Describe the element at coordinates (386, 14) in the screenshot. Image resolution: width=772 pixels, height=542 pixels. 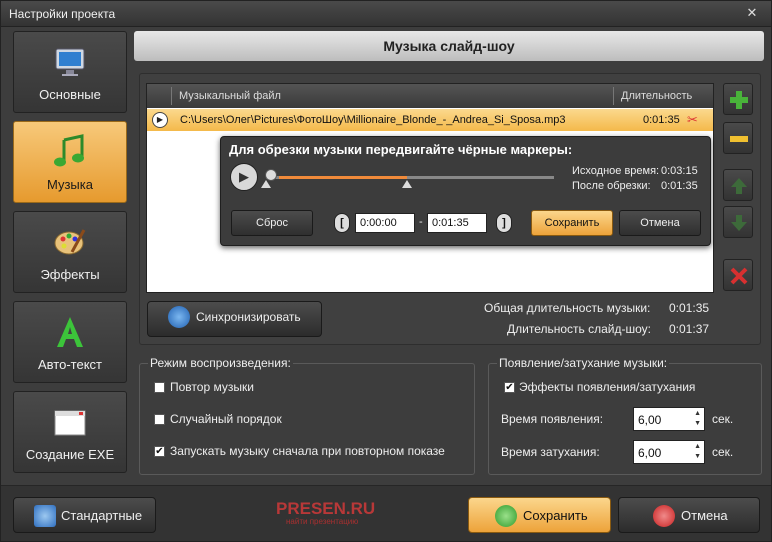
I see `title-bar: Настройки проекта ✕` at that location.